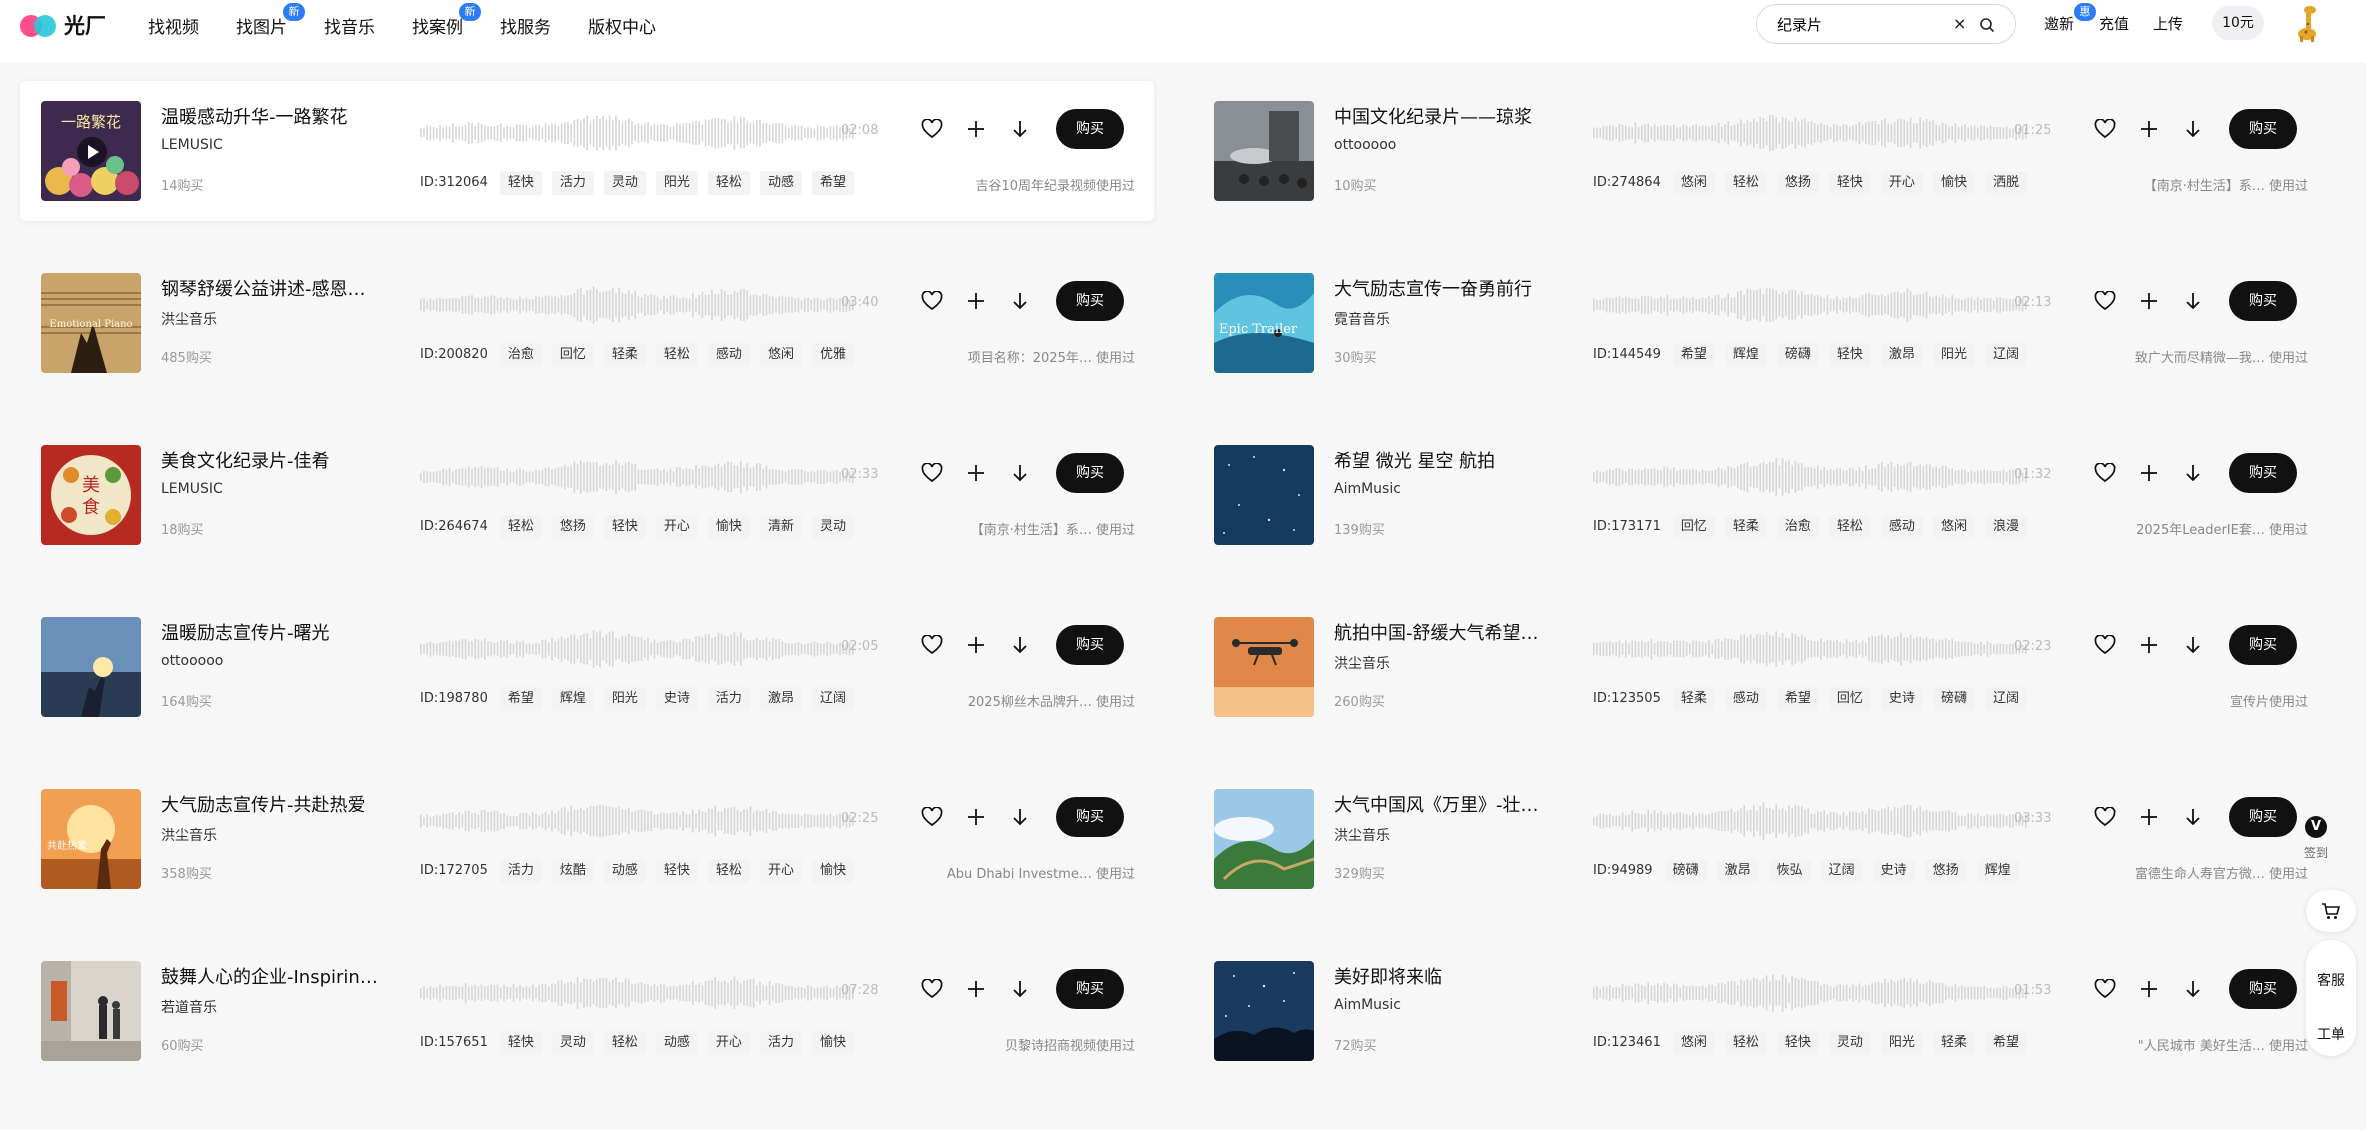 This screenshot has width=2366, height=1130. Describe the element at coordinates (446, 20) in the screenshot. I see `nav-item-cases: 找案例新` at that location.